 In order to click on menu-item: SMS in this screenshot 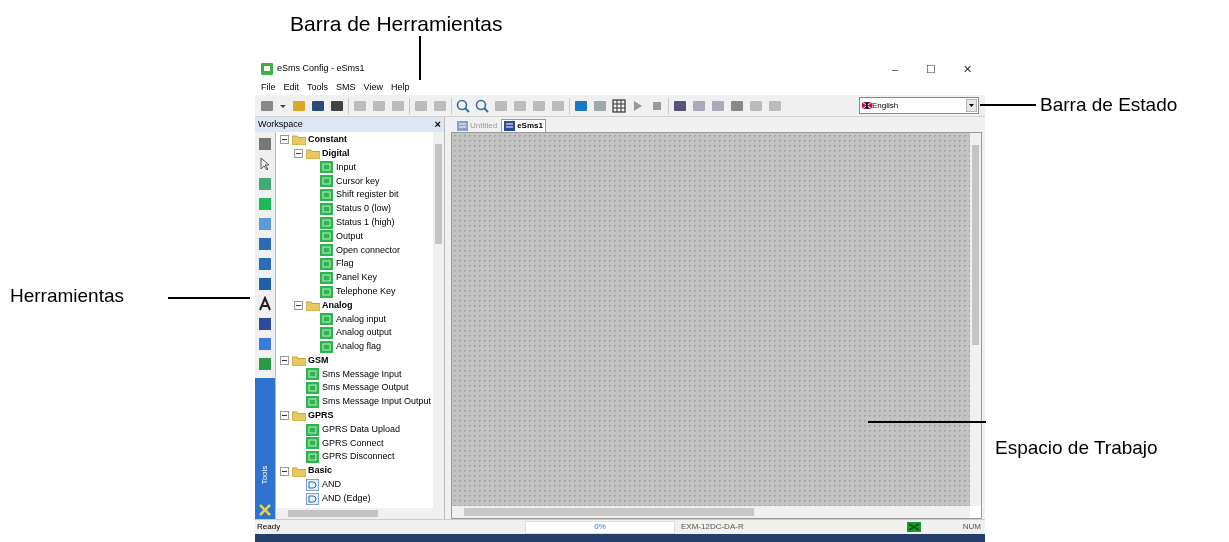, I will do `click(346, 87)`.